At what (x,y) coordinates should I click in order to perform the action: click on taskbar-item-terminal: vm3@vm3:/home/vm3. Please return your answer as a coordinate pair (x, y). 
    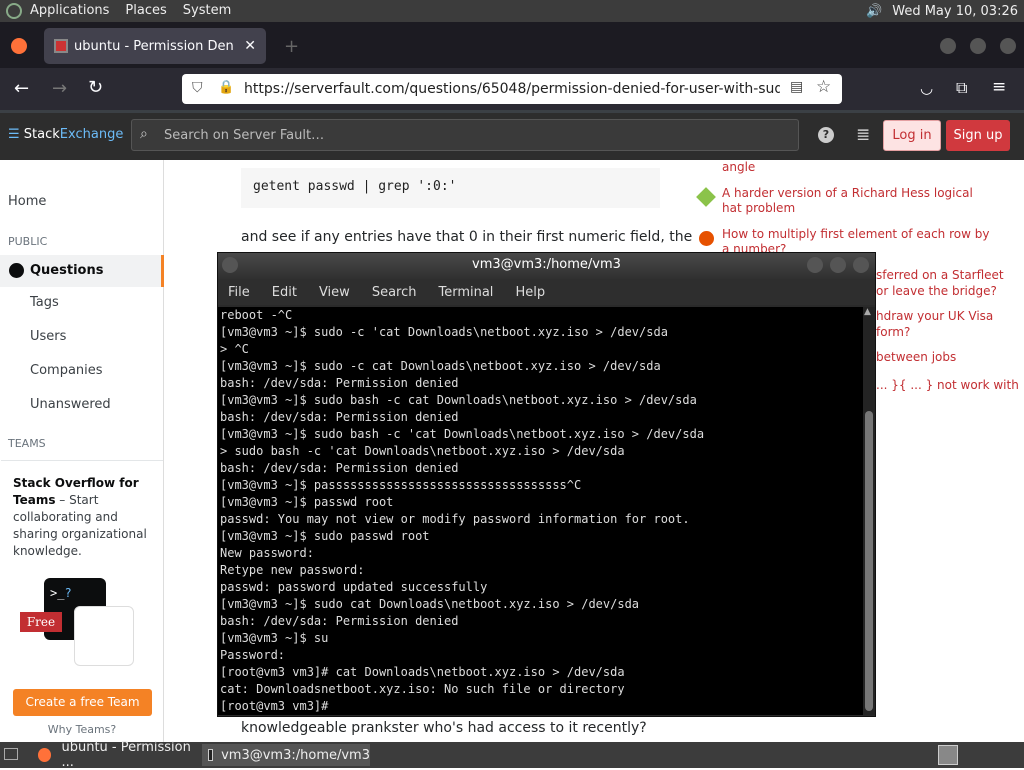
    Looking at the image, I should click on (286, 755).